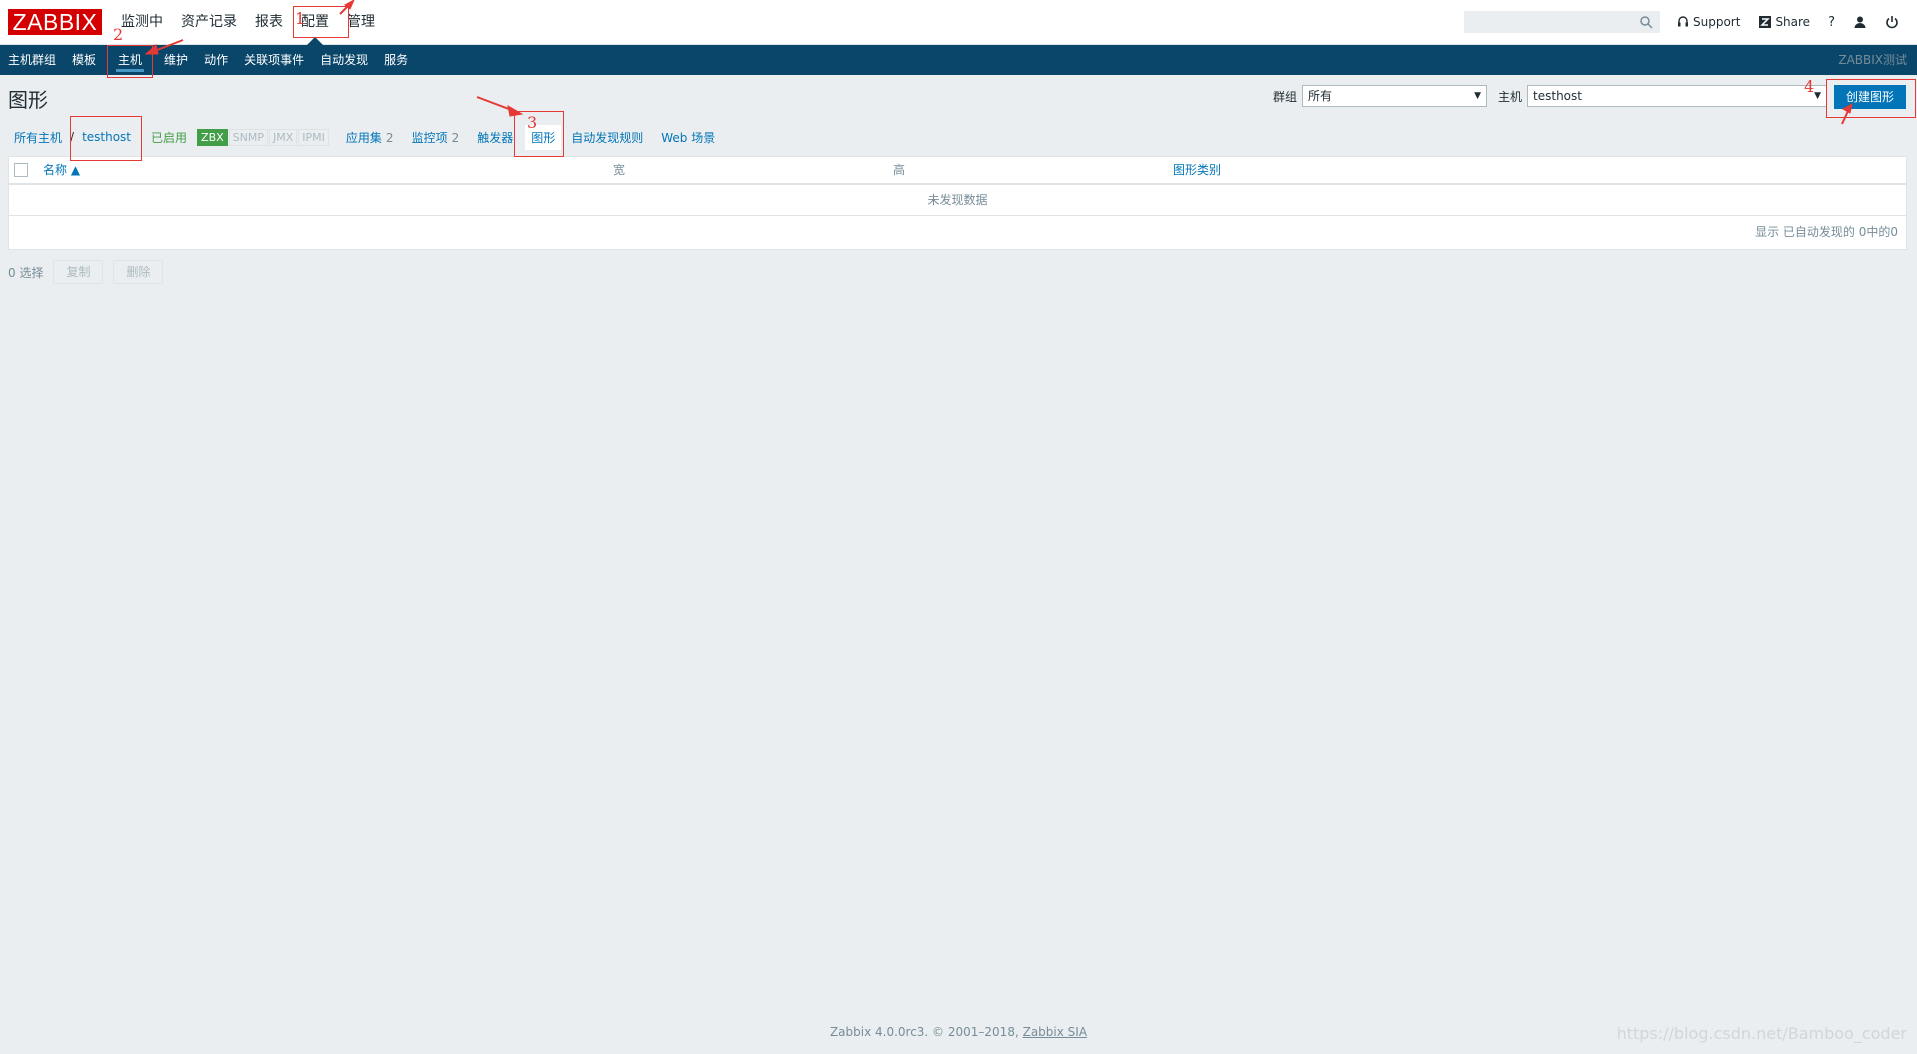 This screenshot has width=1917, height=1054. I want to click on items-link: 监控项 2, so click(436, 137).